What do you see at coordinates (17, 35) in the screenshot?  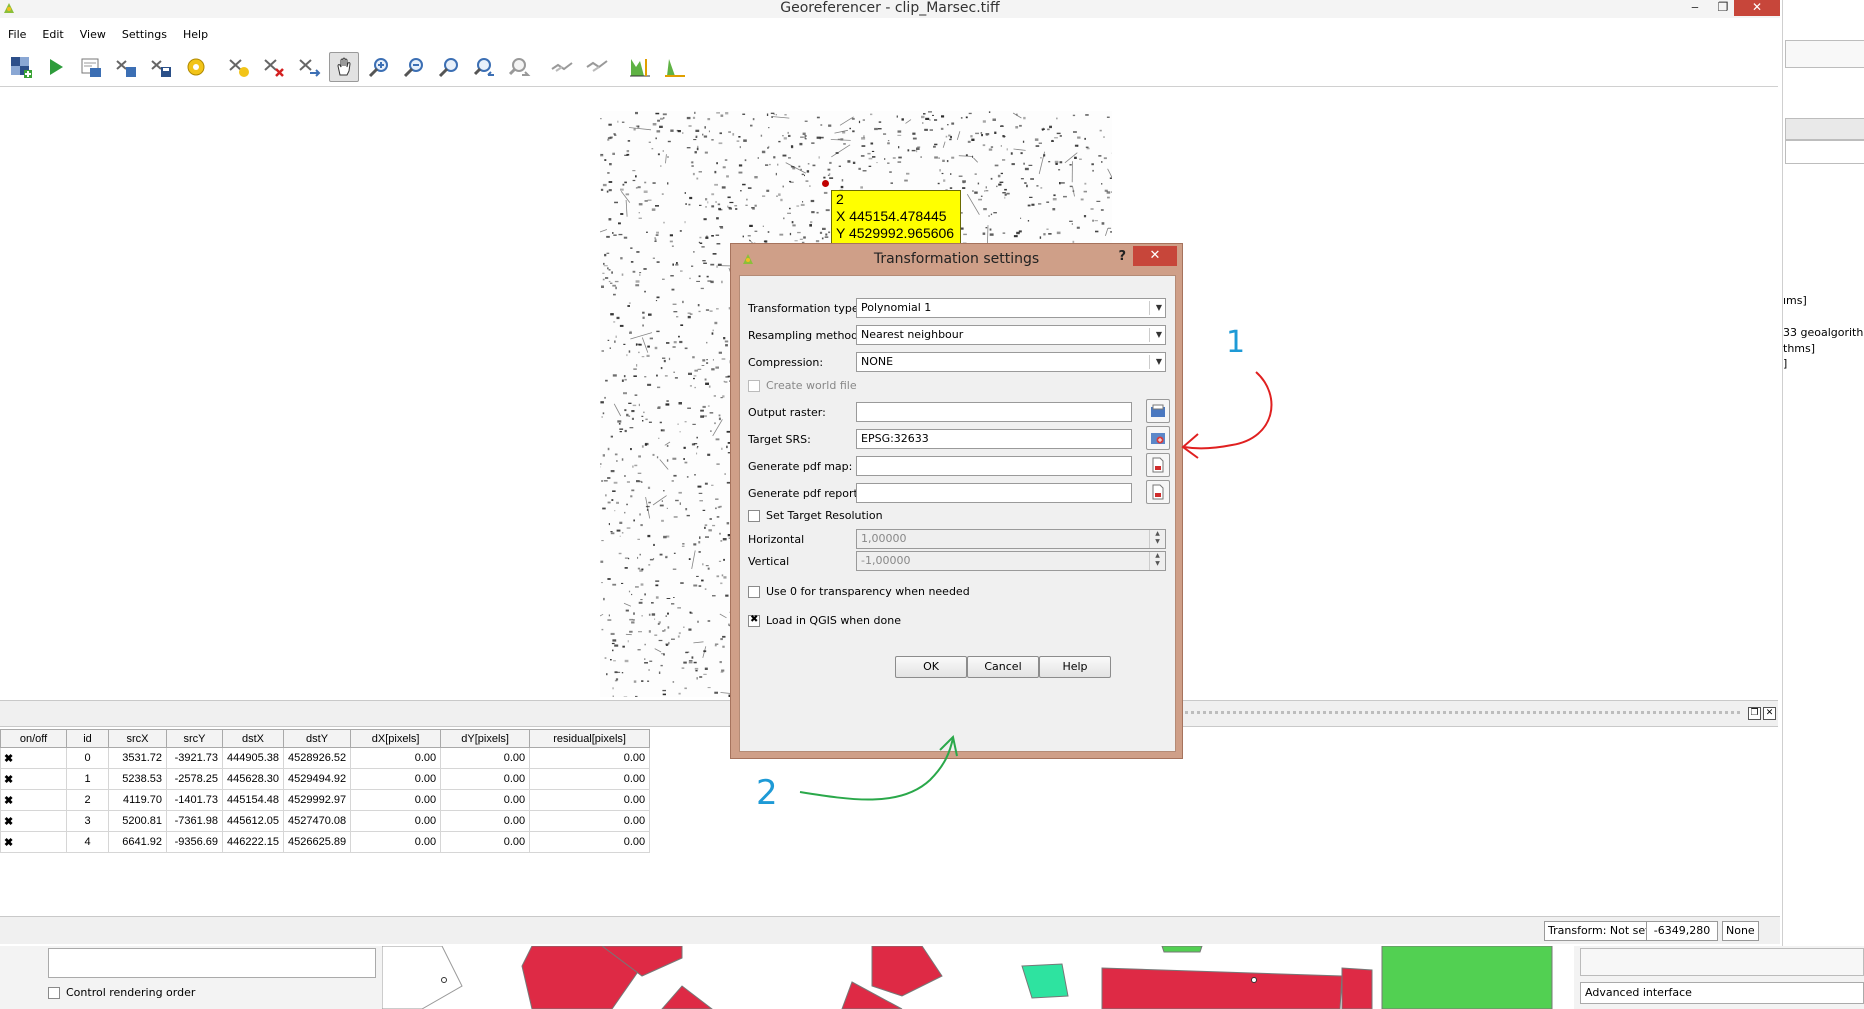 I see `menu-file: File` at bounding box center [17, 35].